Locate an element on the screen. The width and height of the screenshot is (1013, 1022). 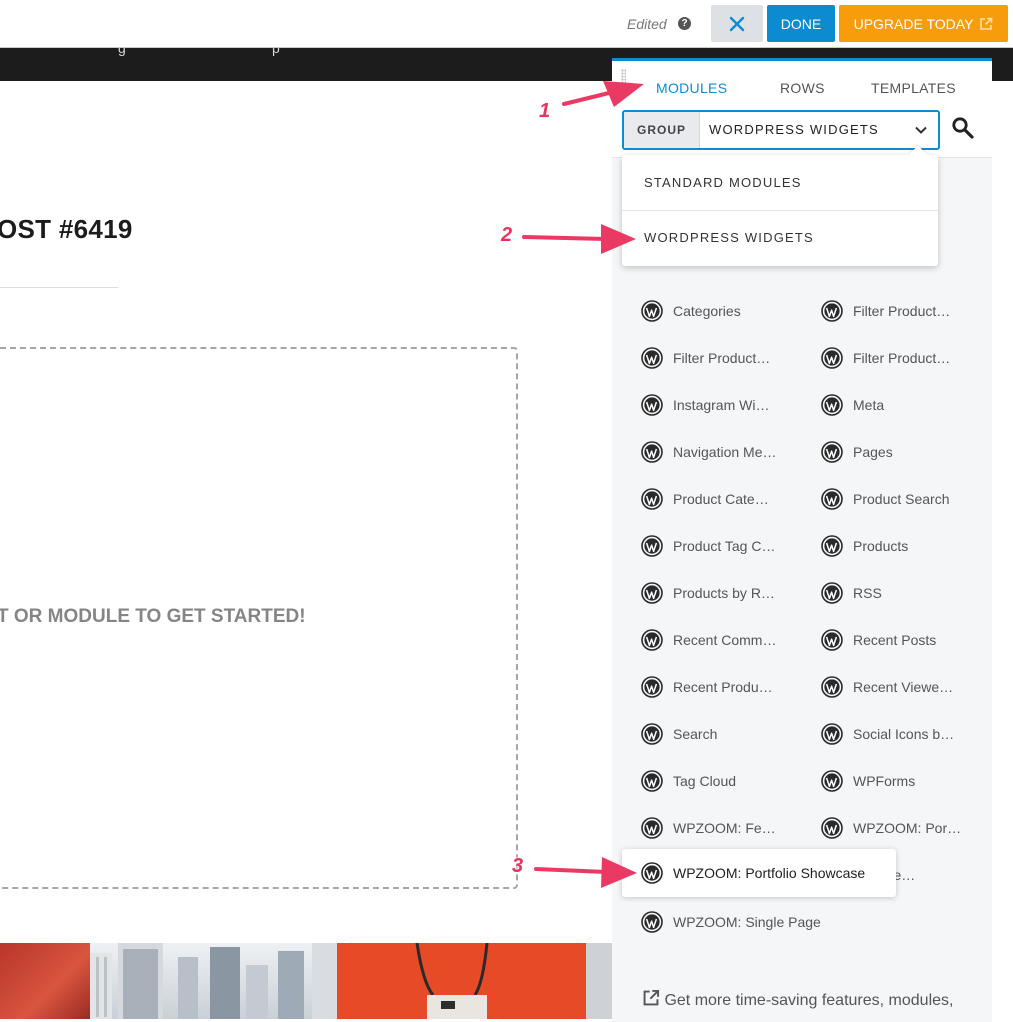
search-icon is located at coordinates (963, 128).